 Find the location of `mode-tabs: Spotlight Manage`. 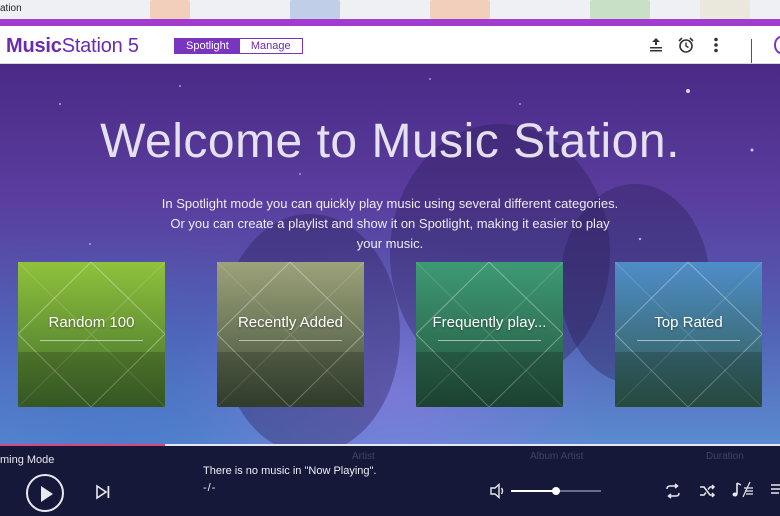

mode-tabs: Spotlight Manage is located at coordinates (238, 46).